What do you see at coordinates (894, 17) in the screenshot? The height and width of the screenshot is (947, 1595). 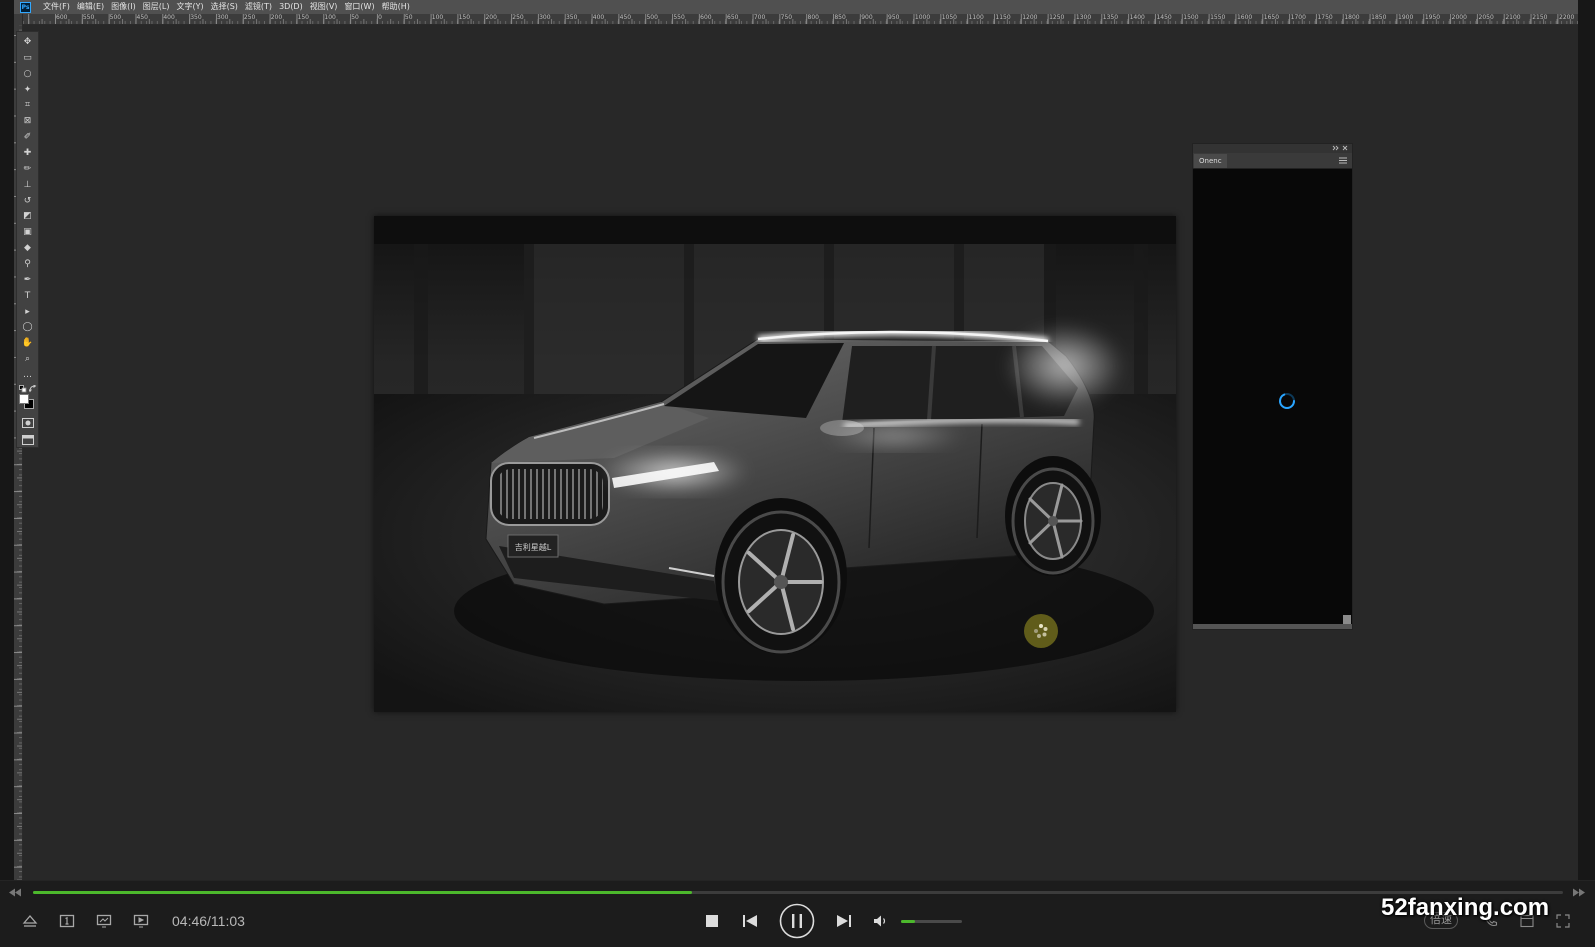 I see `ruler-label: 950` at bounding box center [894, 17].